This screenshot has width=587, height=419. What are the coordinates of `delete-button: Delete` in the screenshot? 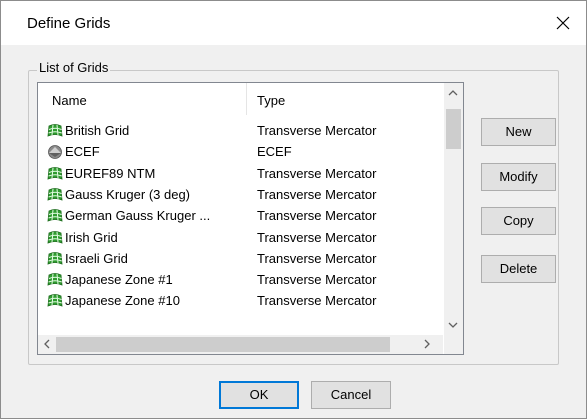 It's located at (518, 269).